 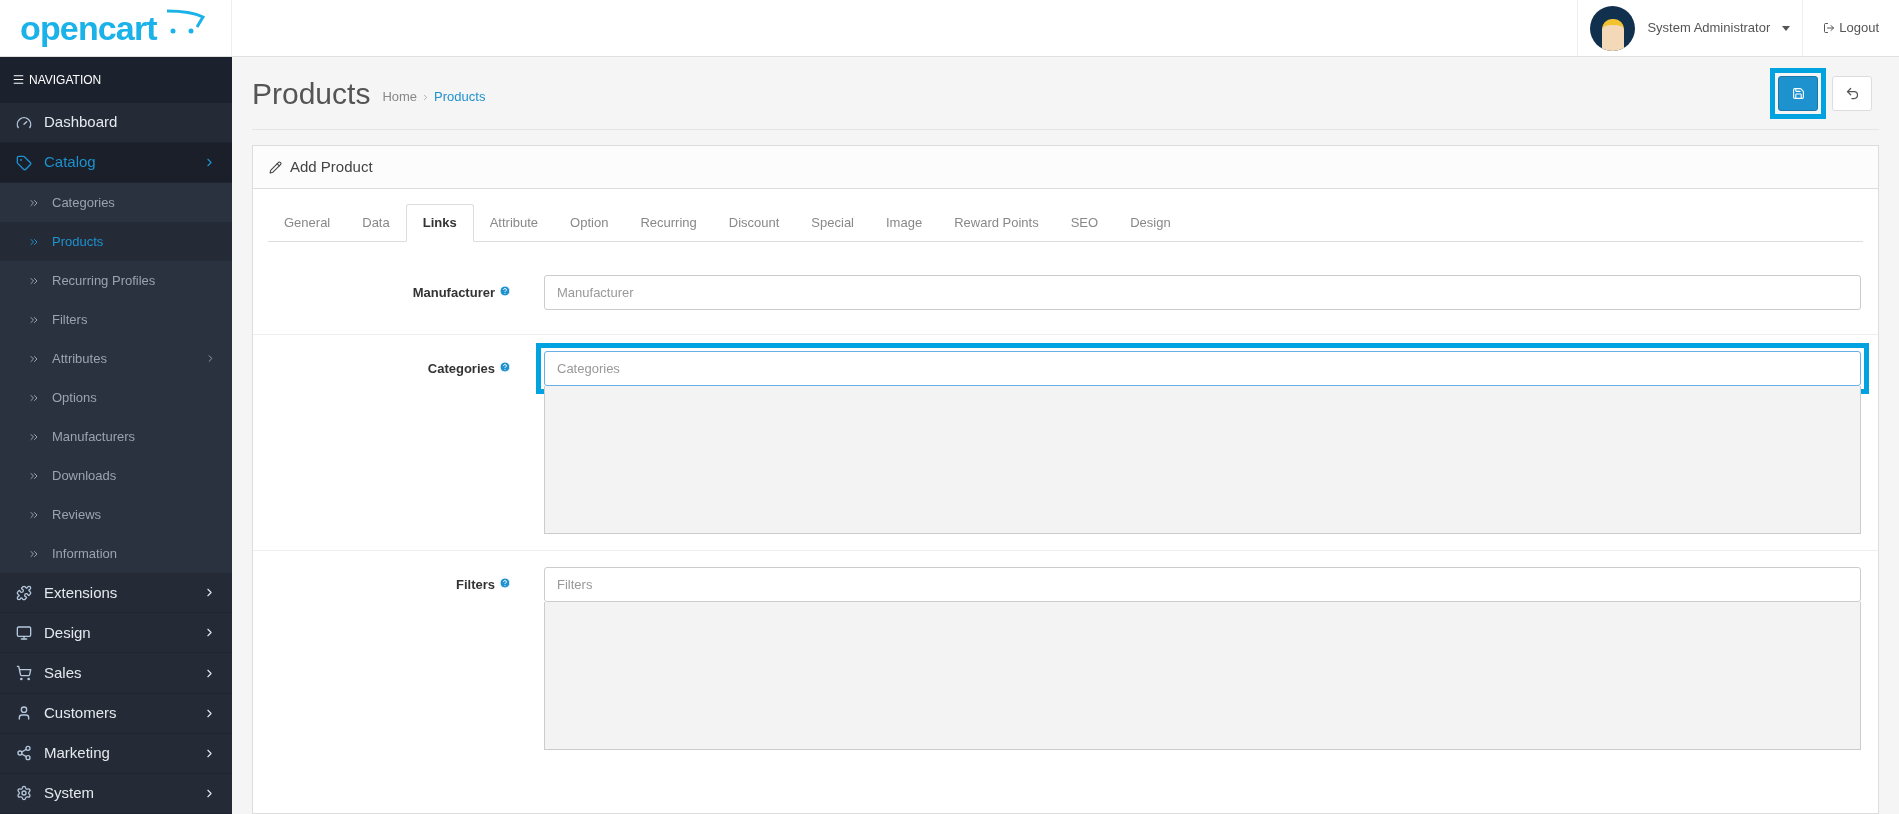 What do you see at coordinates (453, 293) in the screenshot?
I see `field-label: Manufacturer` at bounding box center [453, 293].